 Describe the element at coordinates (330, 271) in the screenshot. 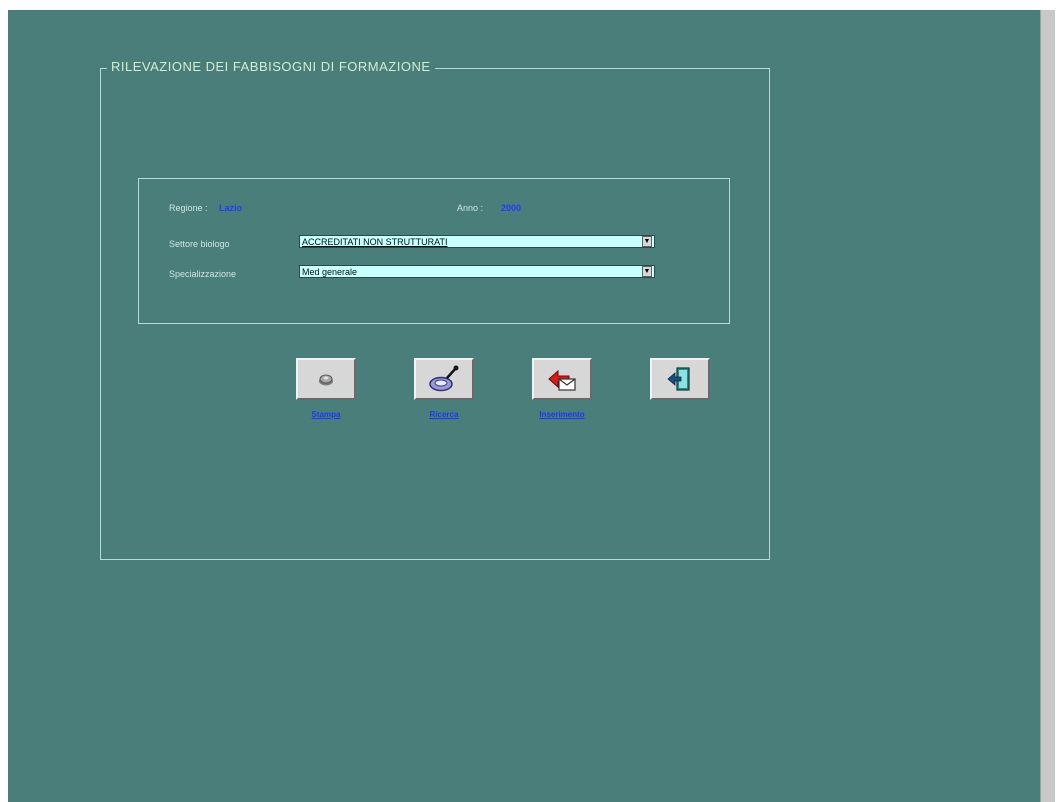

I see `specializzazione-select-value: Med generale` at that location.